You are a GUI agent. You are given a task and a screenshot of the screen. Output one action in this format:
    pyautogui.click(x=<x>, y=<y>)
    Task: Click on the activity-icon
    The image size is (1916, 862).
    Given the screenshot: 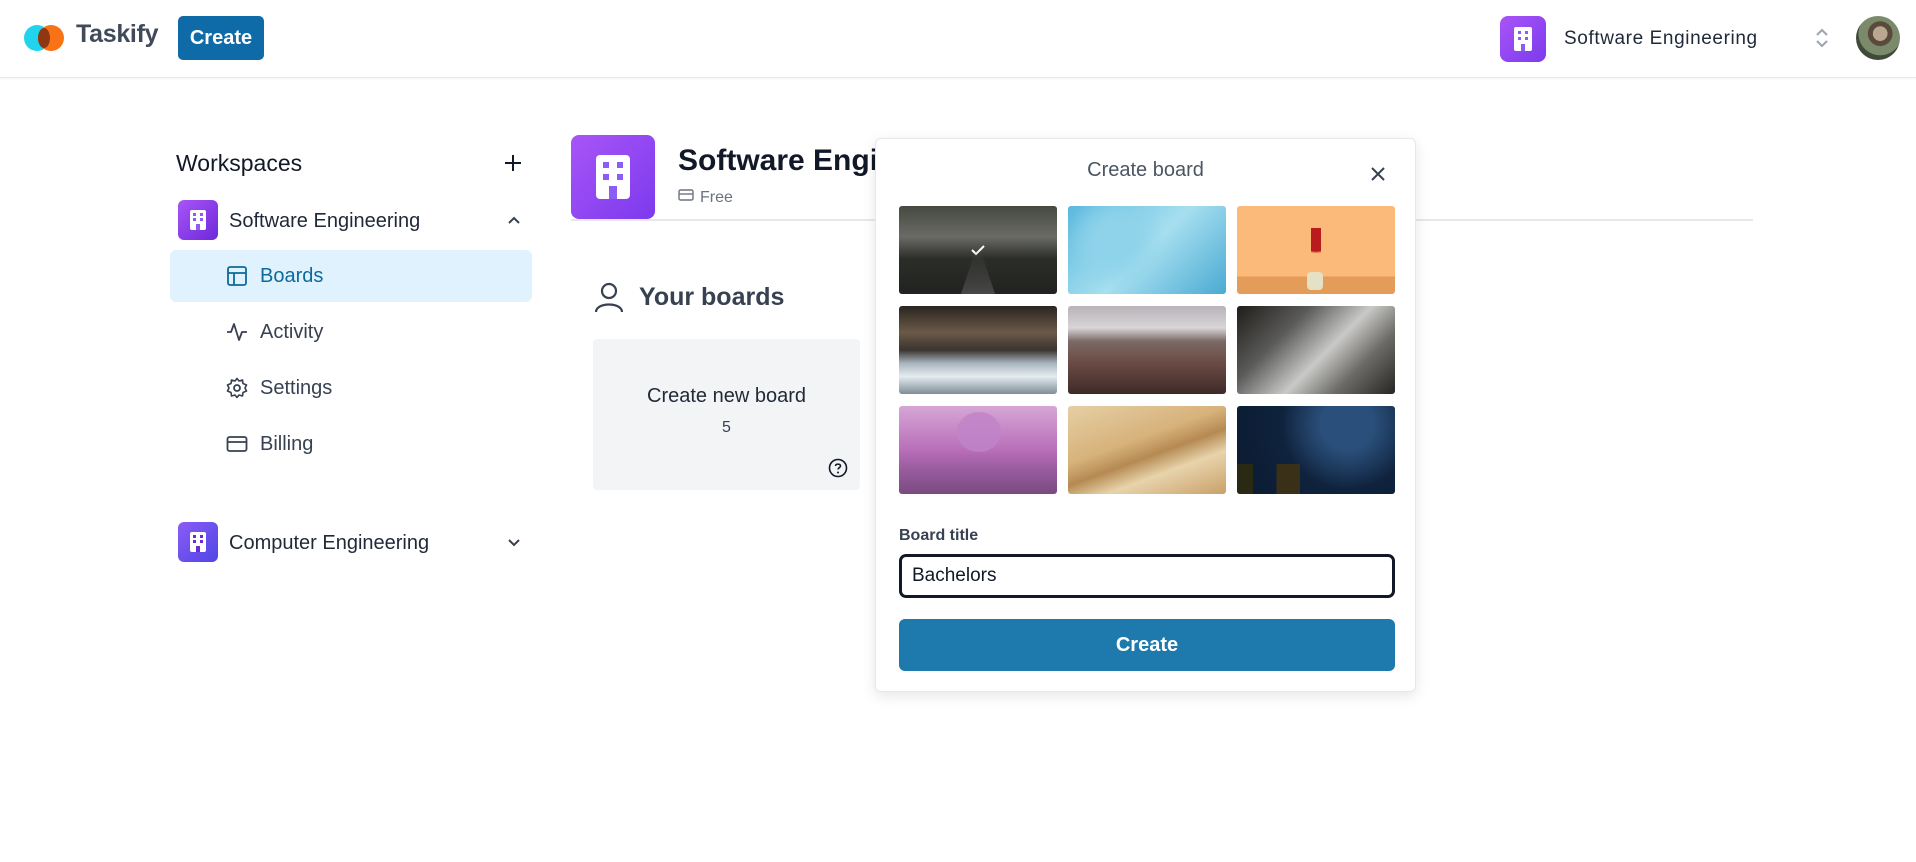 What is the action you would take?
    pyautogui.click(x=237, y=332)
    